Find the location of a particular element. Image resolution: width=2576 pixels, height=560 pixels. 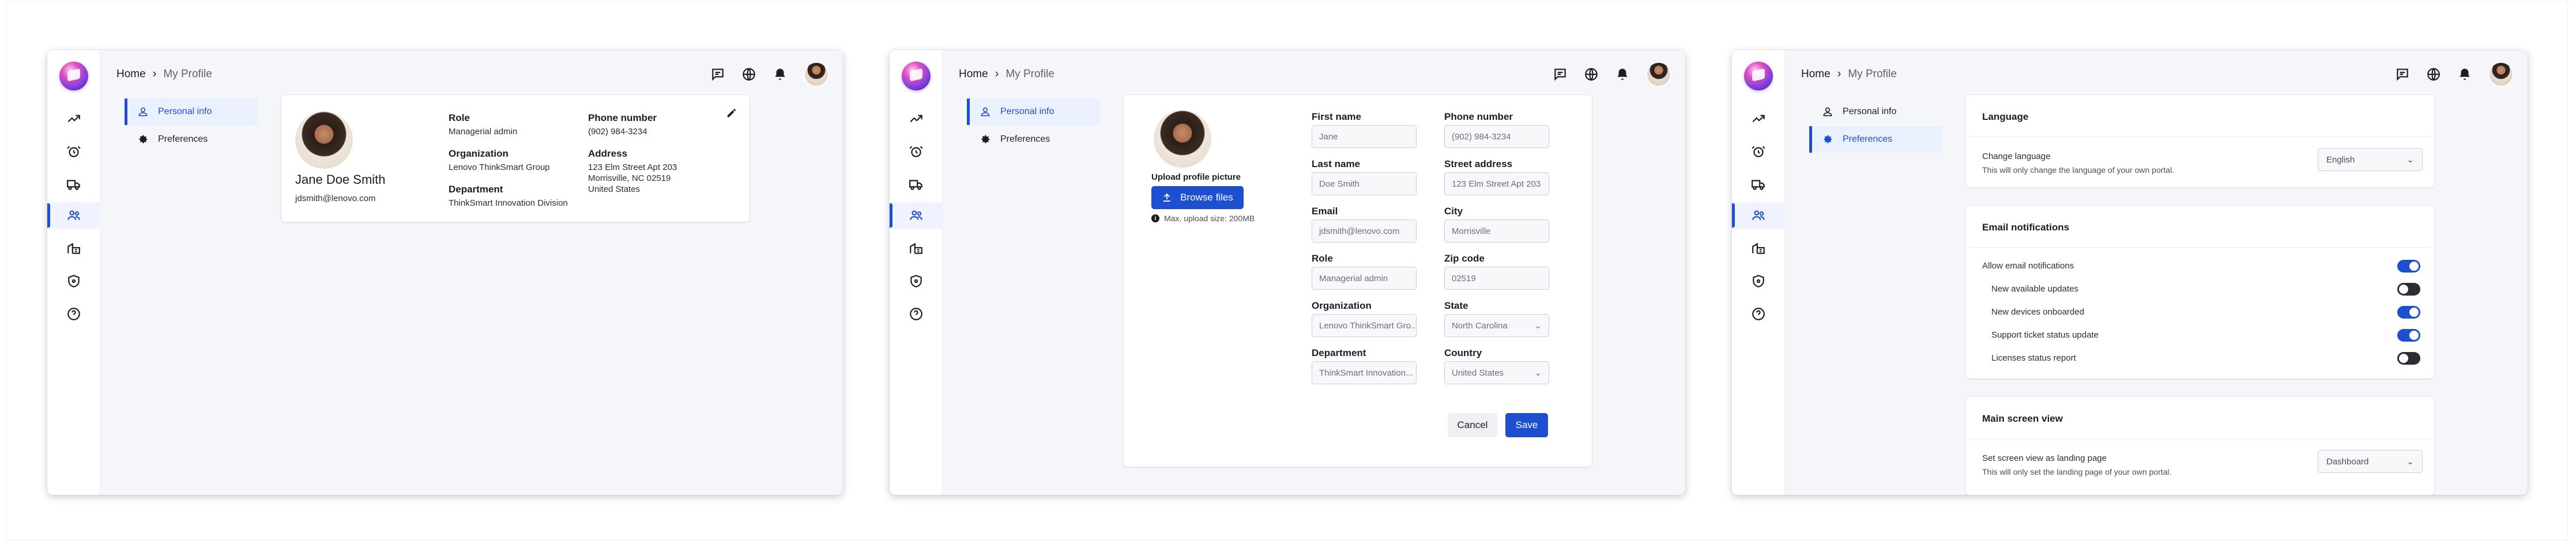

gear-icon is located at coordinates (1828, 139).